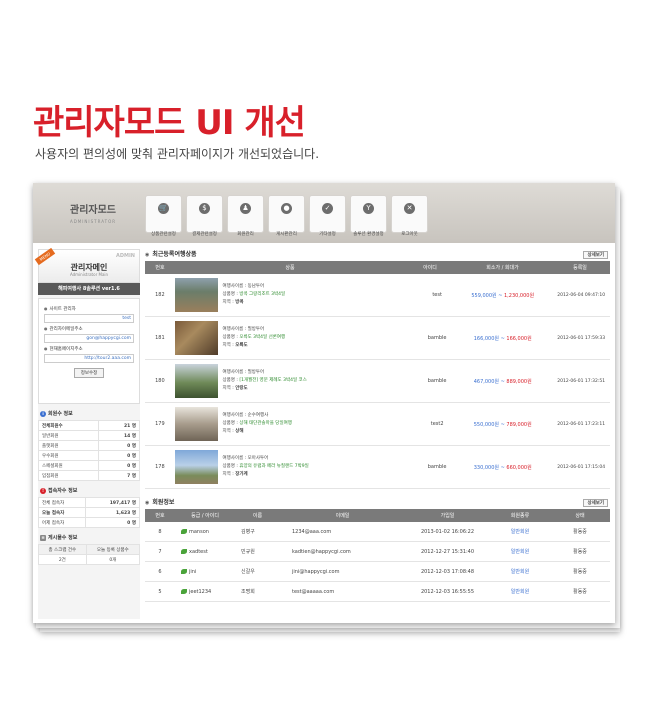  I want to click on table-row: 어제 접속자 0 명, so click(88, 522).